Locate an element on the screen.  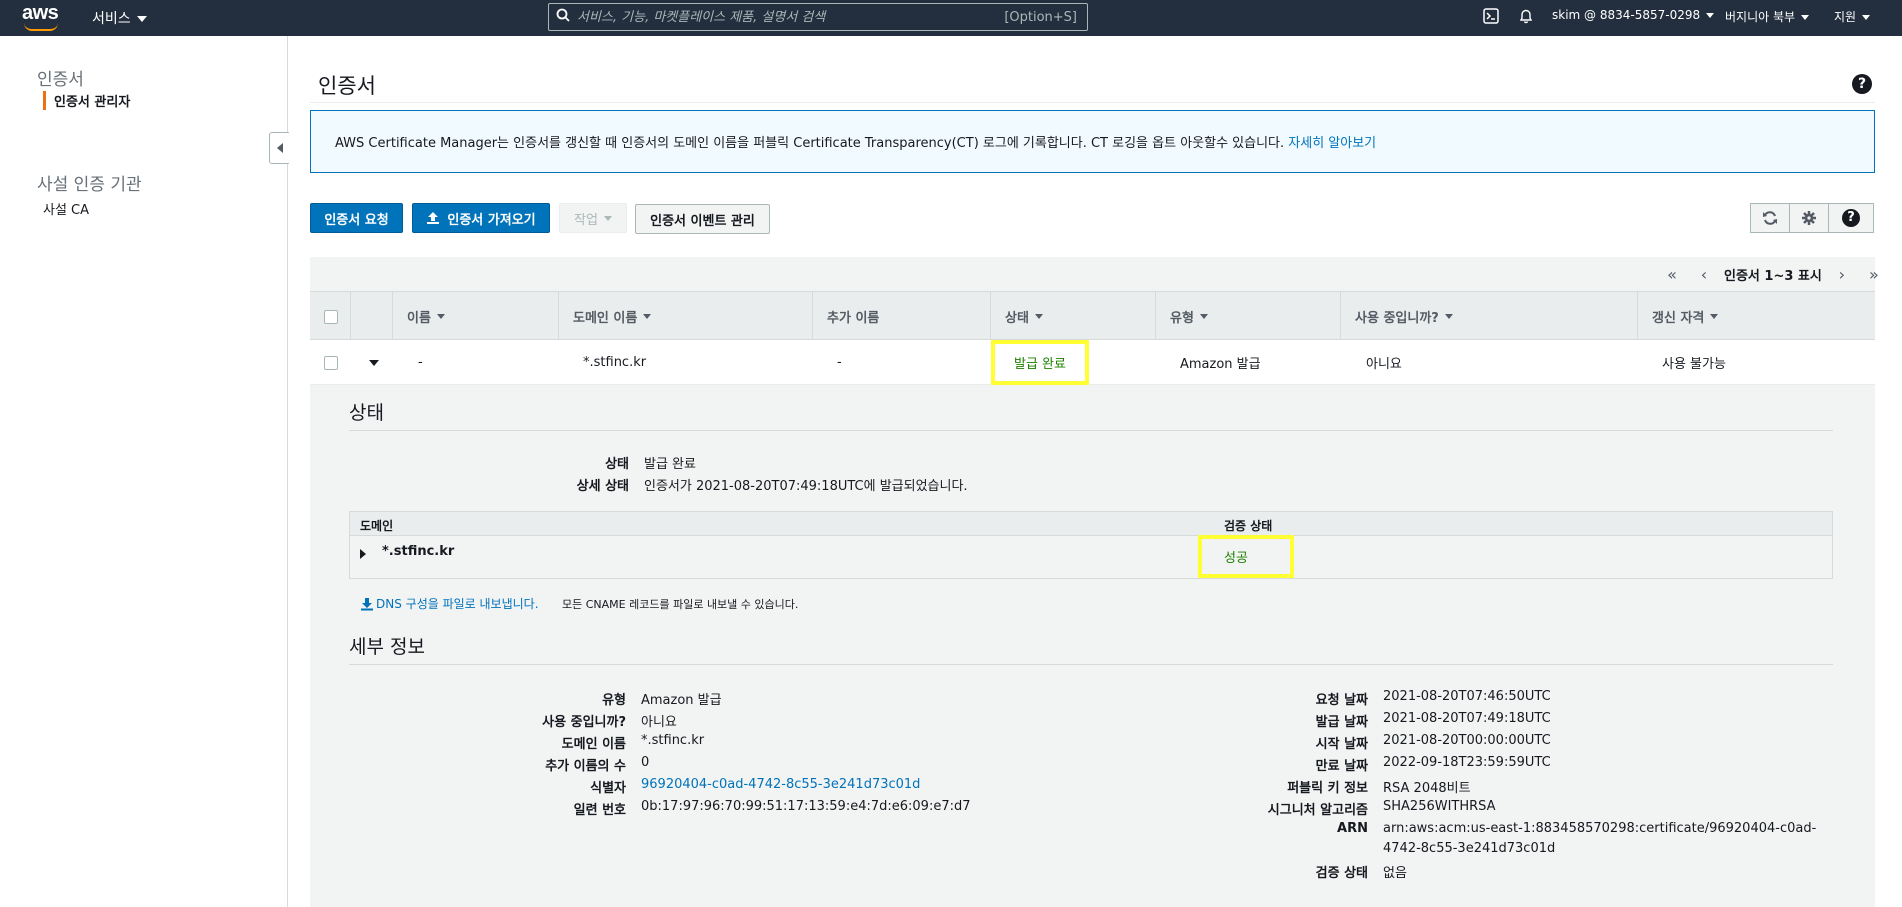
cloudshell-icon is located at coordinates (1491, 17).